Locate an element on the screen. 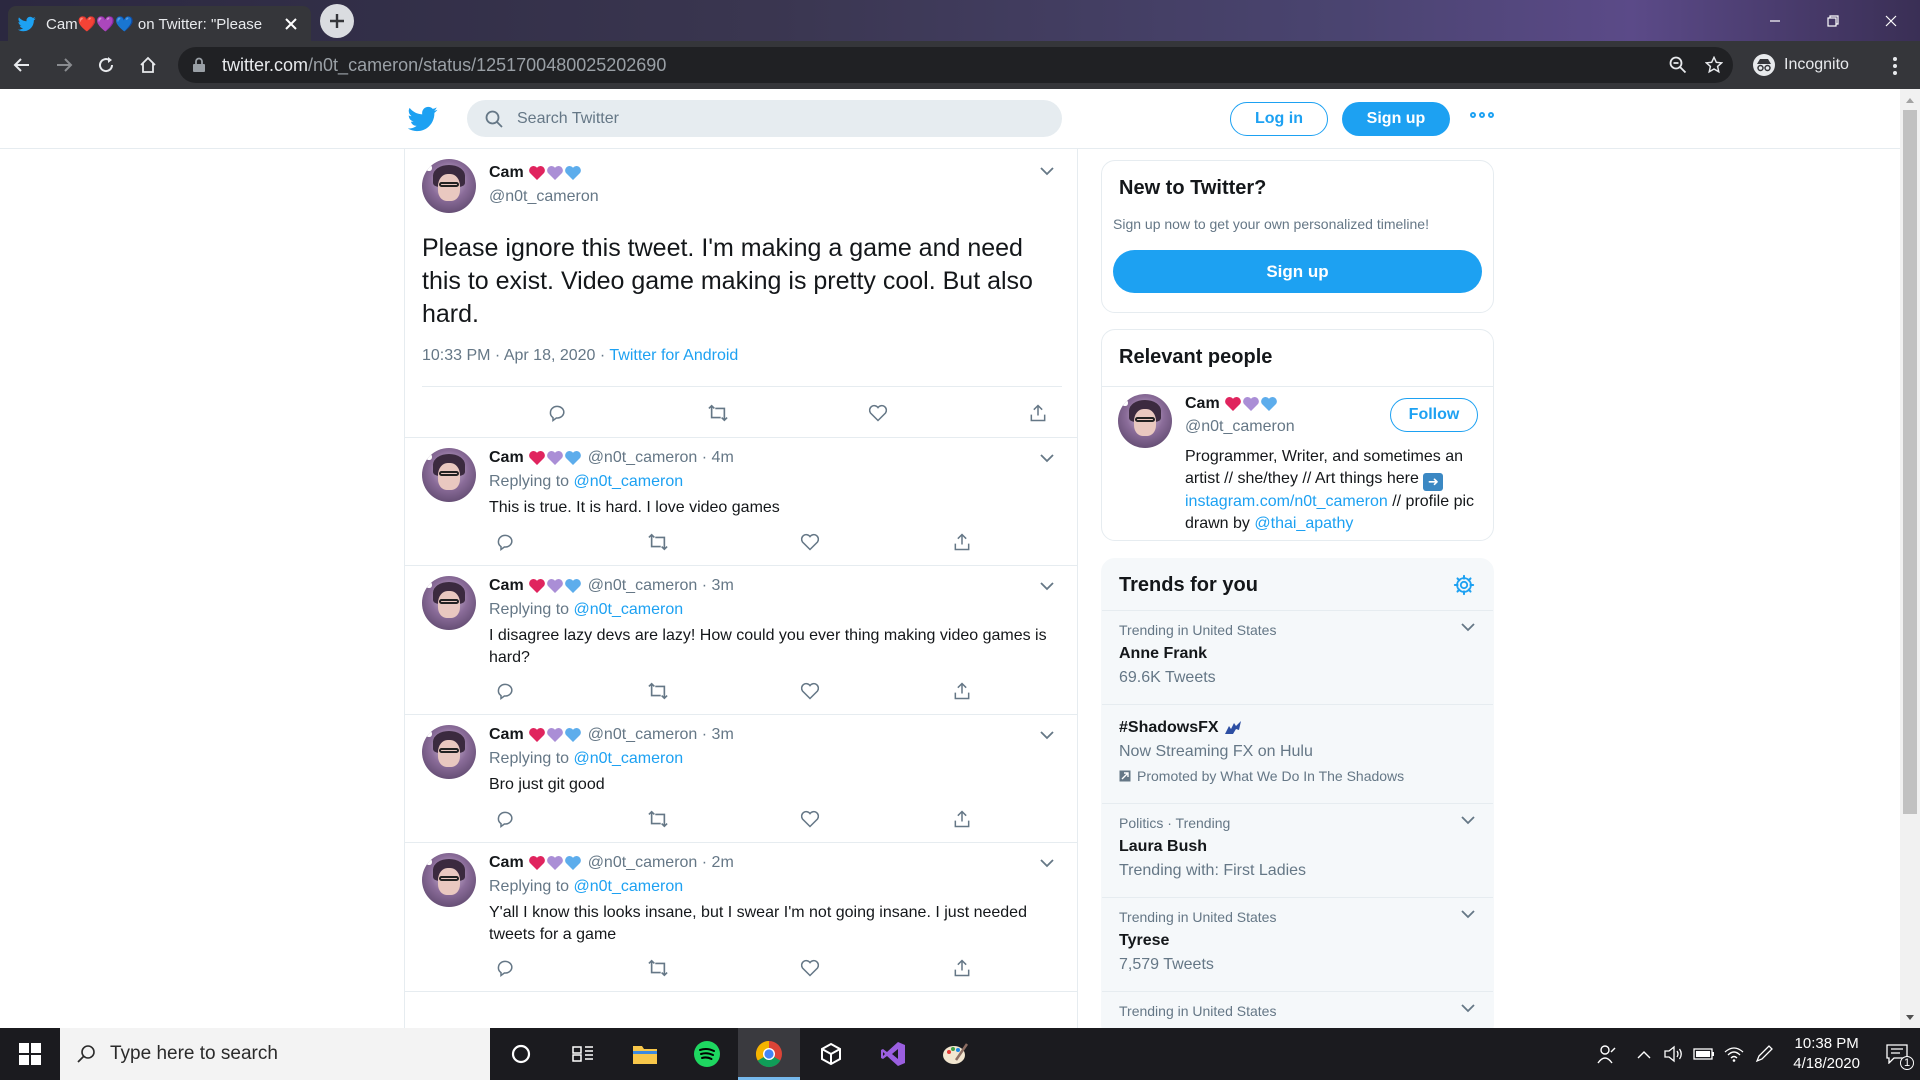 Image resolution: width=1920 pixels, height=1080 pixels. task-view-icon is located at coordinates (583, 1054).